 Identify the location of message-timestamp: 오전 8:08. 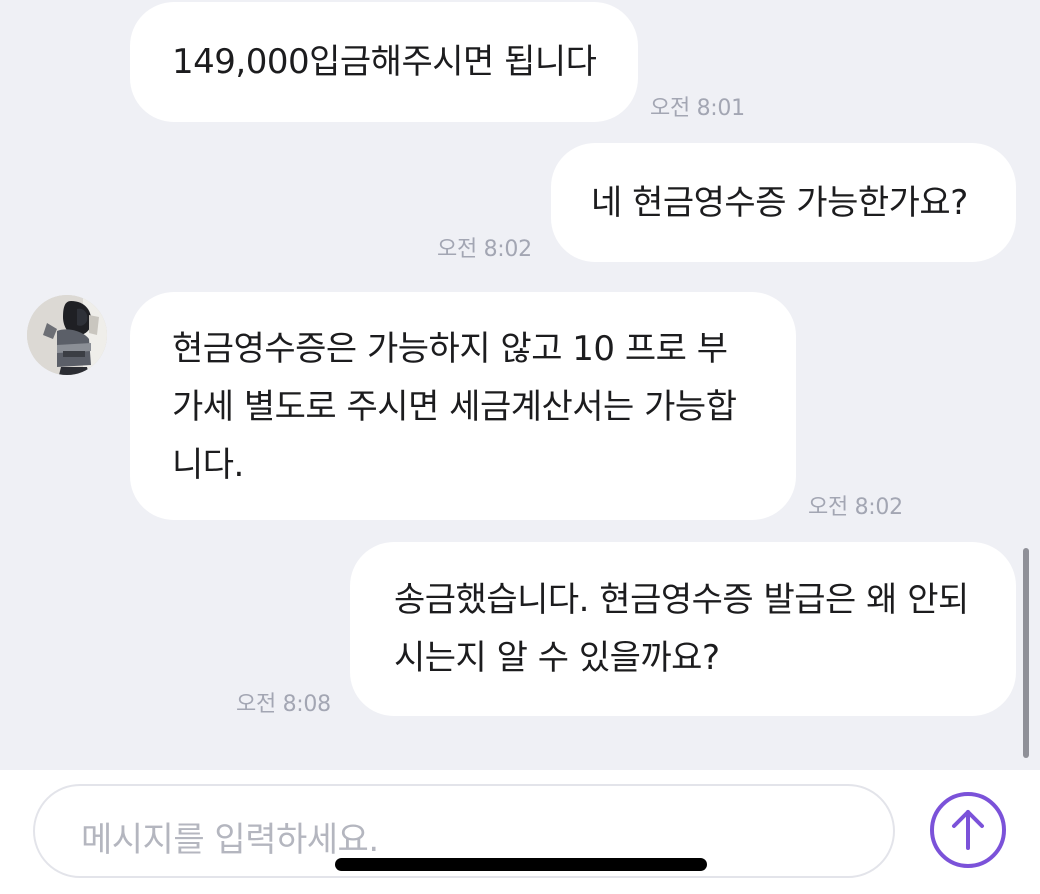
(283, 704).